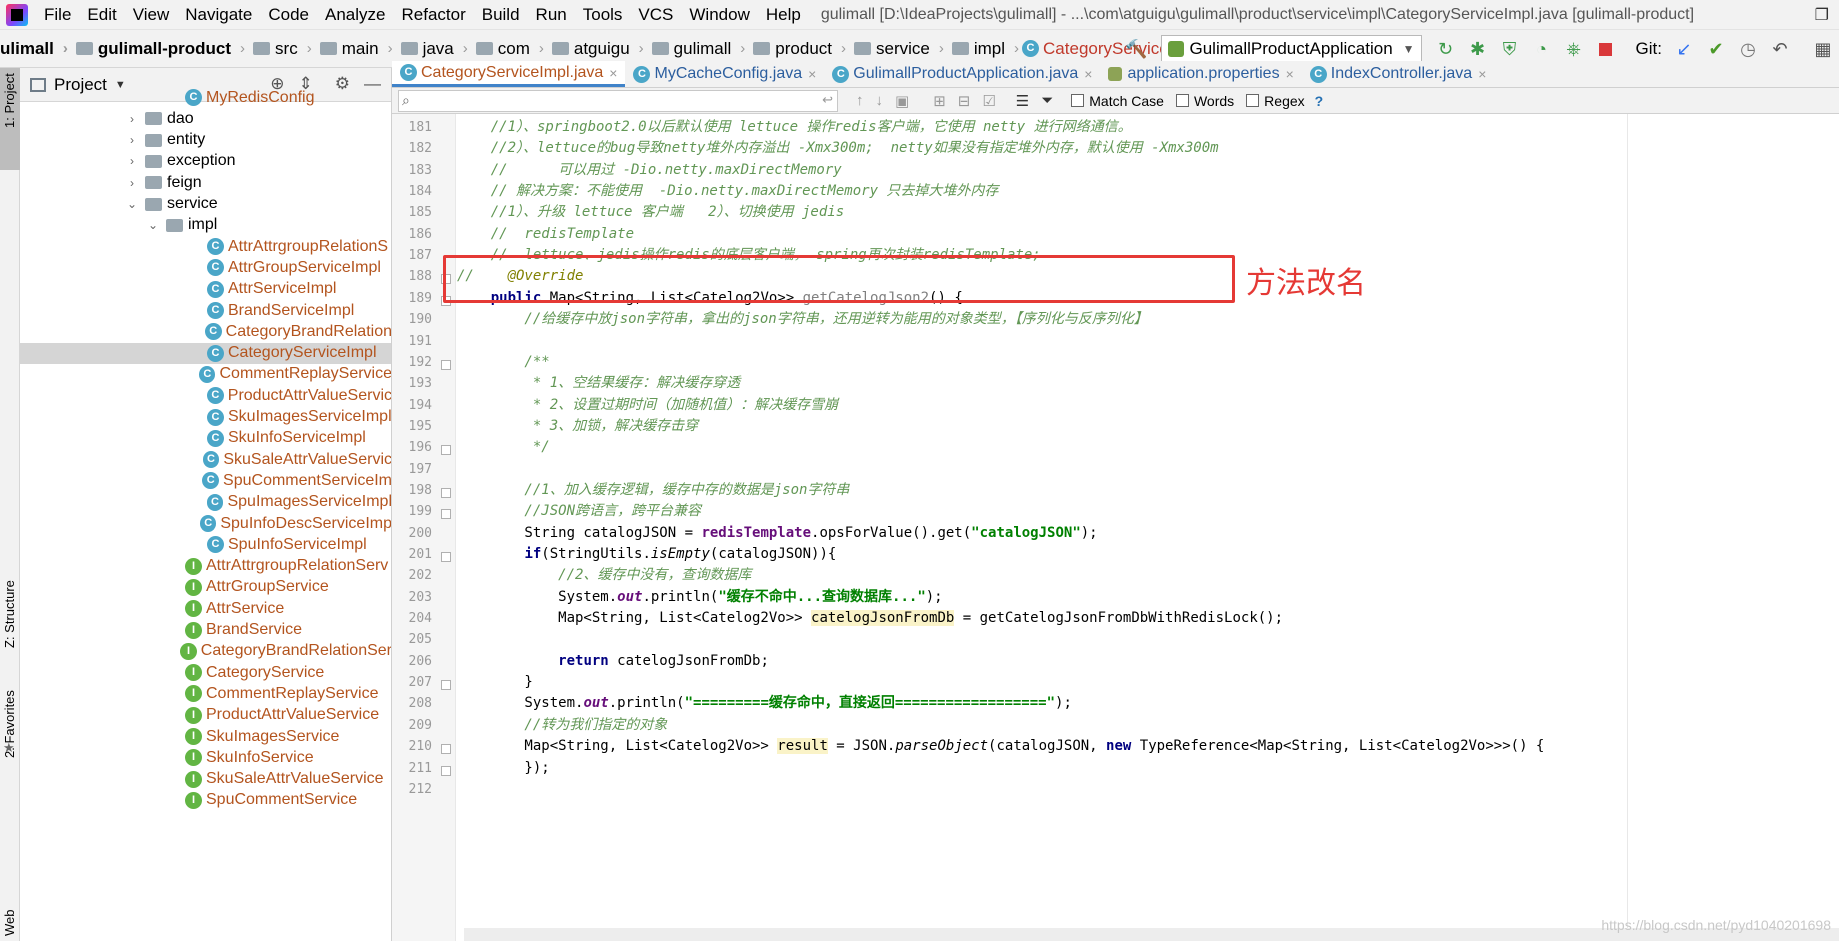  What do you see at coordinates (288, 15) in the screenshot?
I see `menu-code: Code` at bounding box center [288, 15].